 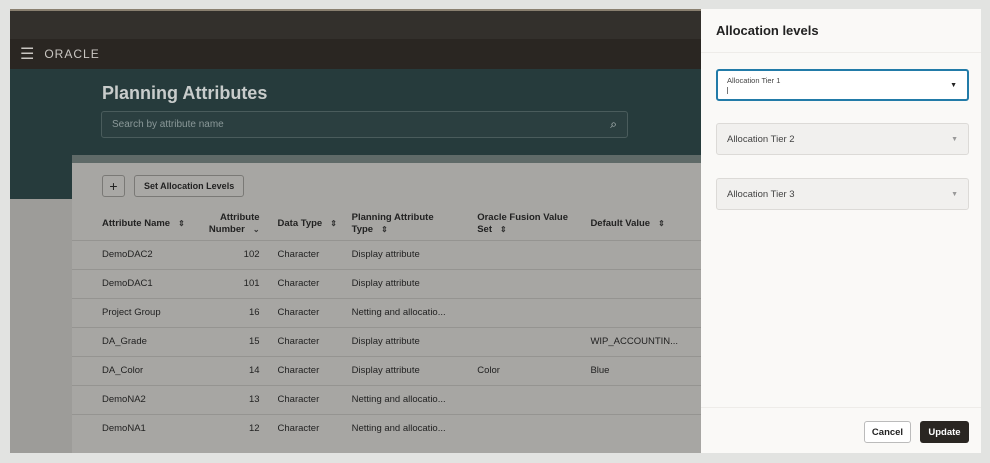 I want to click on table-row: DemoDAC1 101 Character Display attribute, so click(x=387, y=283).